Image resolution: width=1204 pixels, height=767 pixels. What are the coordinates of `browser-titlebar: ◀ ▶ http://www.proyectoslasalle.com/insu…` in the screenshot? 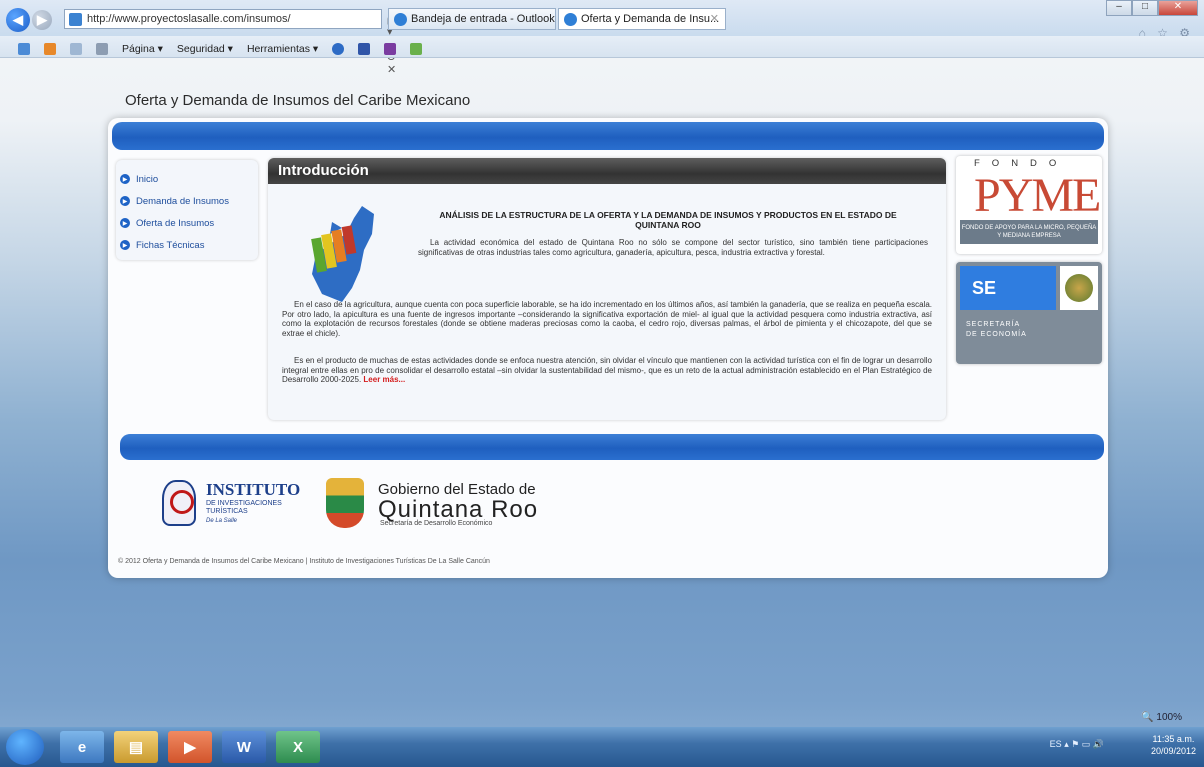 It's located at (602, 38).